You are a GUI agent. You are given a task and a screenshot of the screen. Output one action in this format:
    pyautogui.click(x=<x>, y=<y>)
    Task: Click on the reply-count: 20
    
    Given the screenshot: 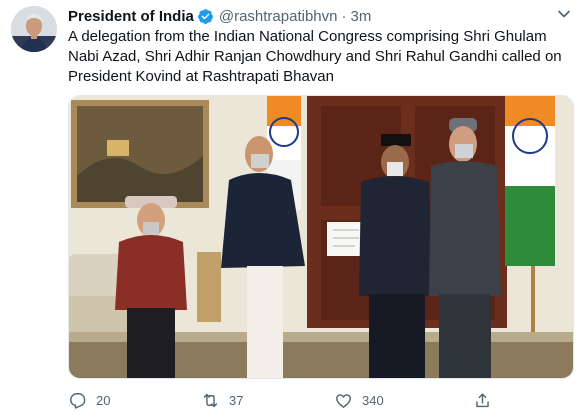 What is the action you would take?
    pyautogui.click(x=103, y=400)
    